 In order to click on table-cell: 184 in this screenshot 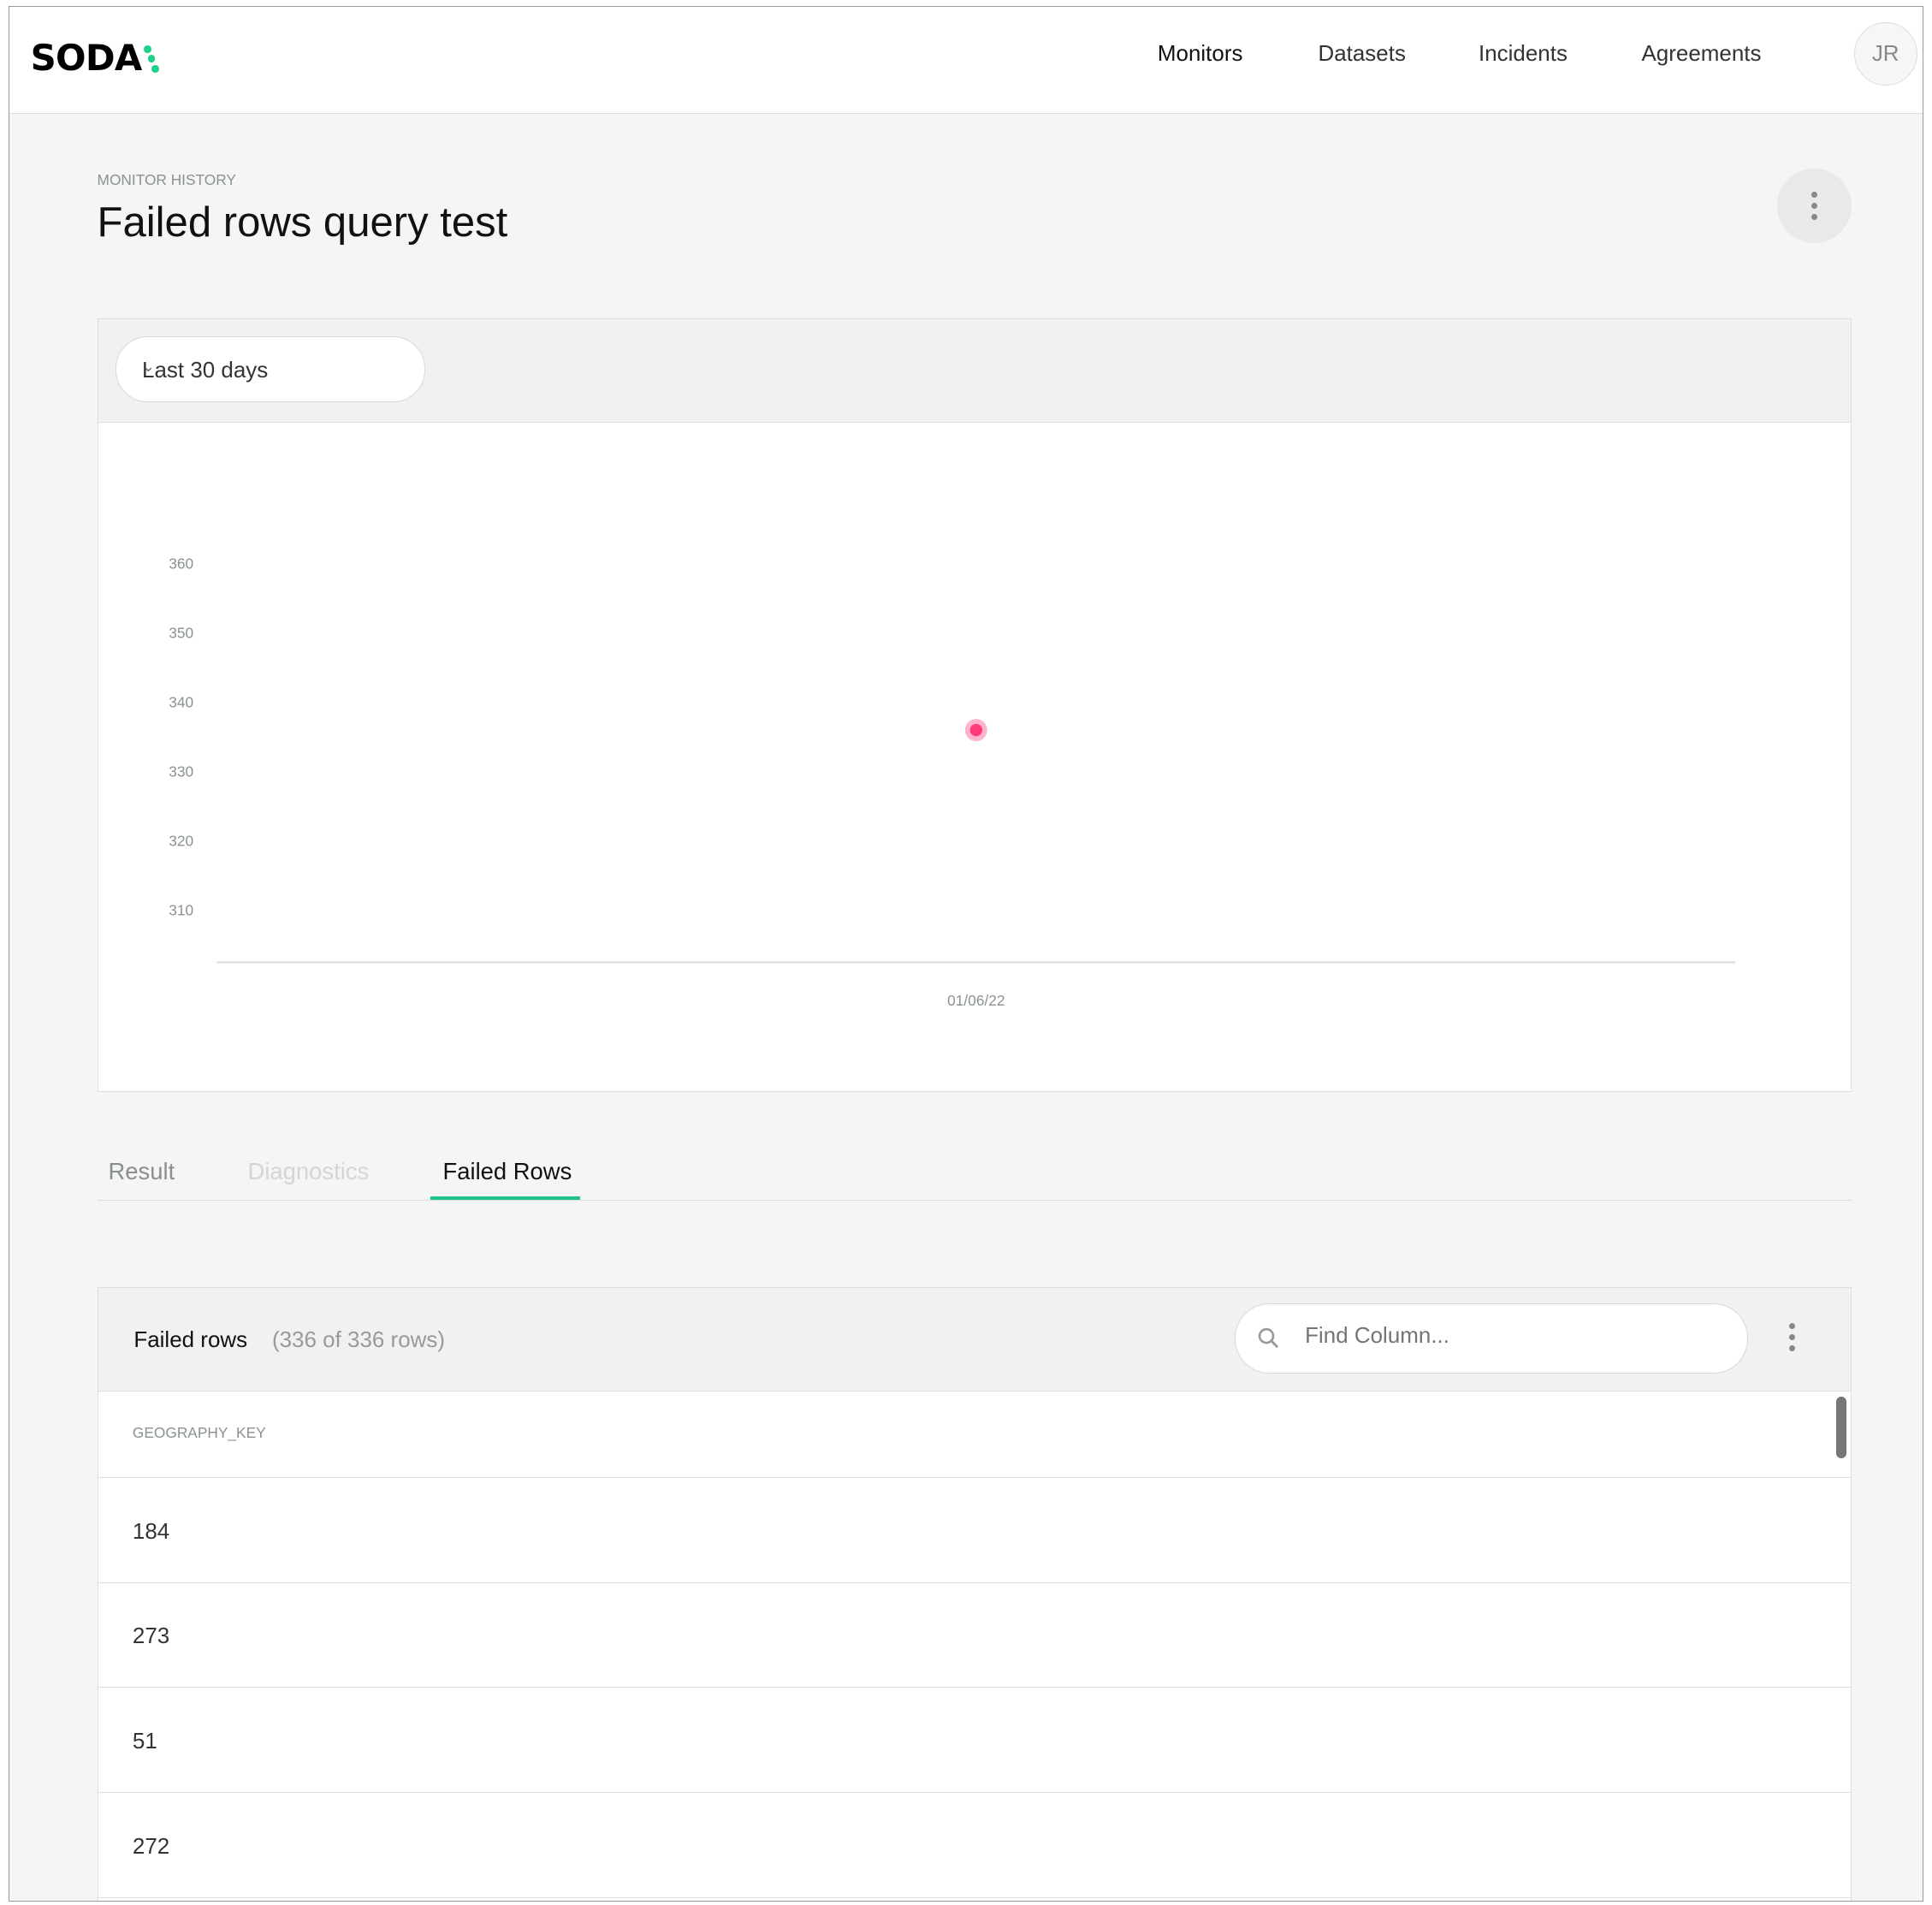, I will do `click(151, 1530)`.